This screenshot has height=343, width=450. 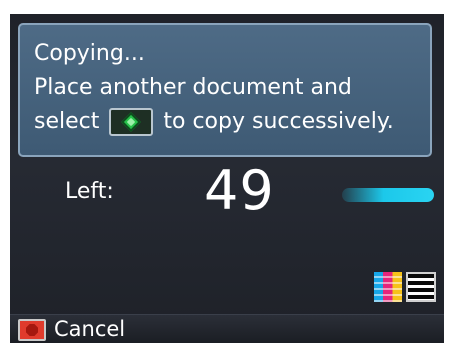 I want to click on cancel-bar: Cancel, so click(x=227, y=328).